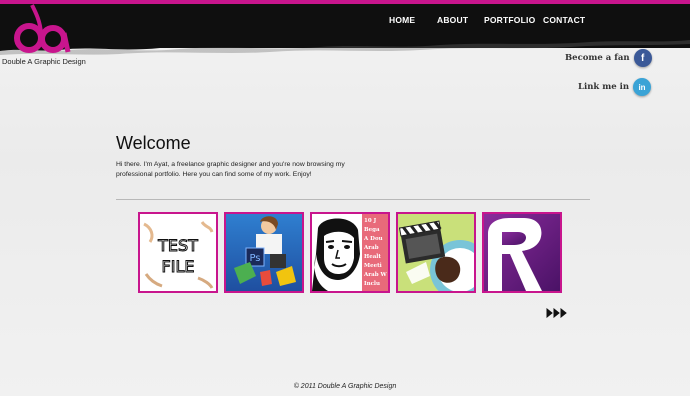 This screenshot has width=690, height=396. Describe the element at coordinates (345, 22) in the screenshot. I see `main-nav: HOME ABOUT PORTFOLIO CONTACT` at that location.